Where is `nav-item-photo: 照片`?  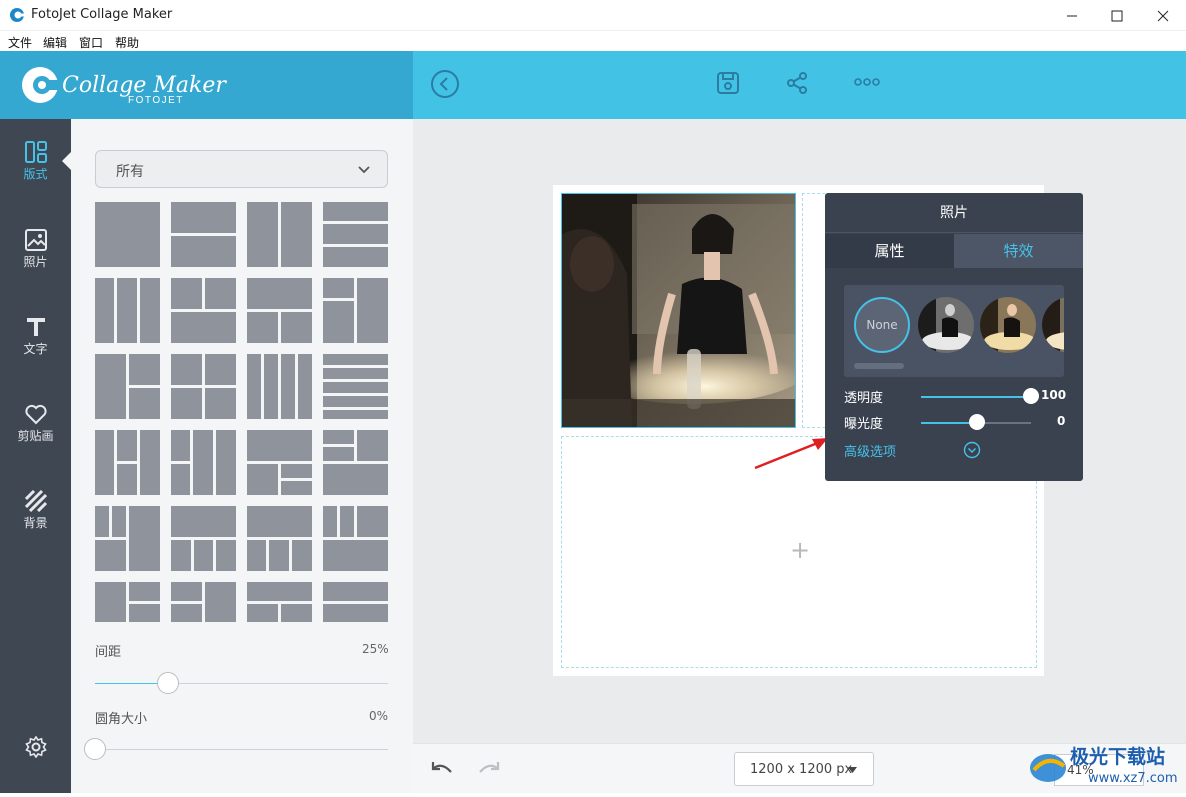 nav-item-photo: 照片 is located at coordinates (35, 269).